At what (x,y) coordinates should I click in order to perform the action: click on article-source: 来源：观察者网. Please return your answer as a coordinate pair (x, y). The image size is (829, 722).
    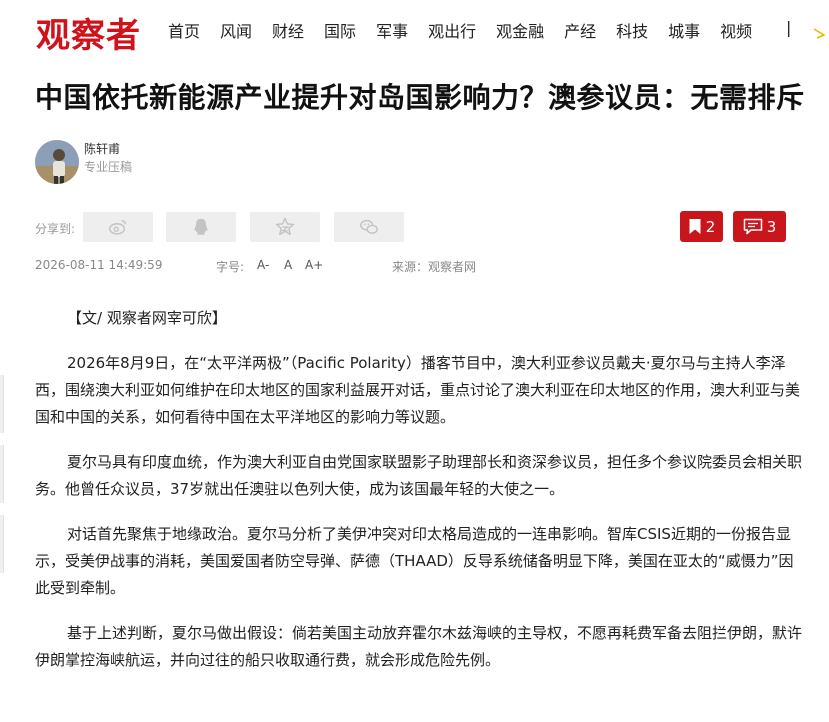
    Looking at the image, I should click on (434, 267).